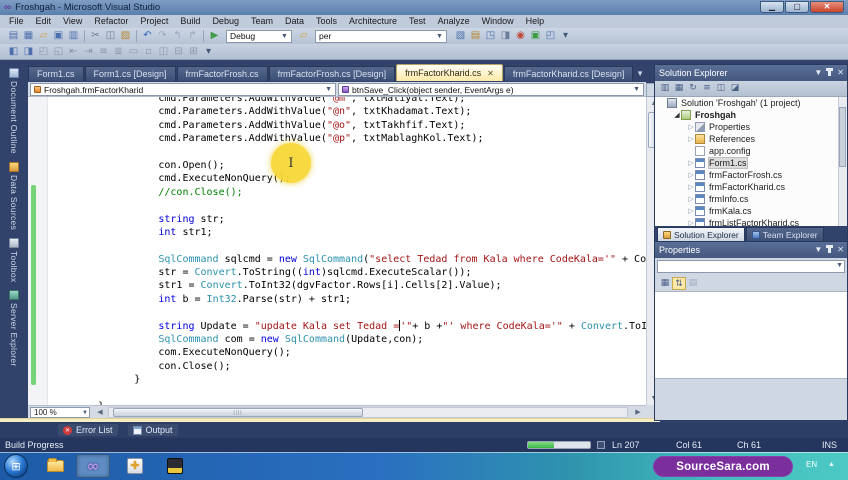 The image size is (848, 480). I want to click on sidebar-tab-document-outline: Document Outline, so click(14, 111).